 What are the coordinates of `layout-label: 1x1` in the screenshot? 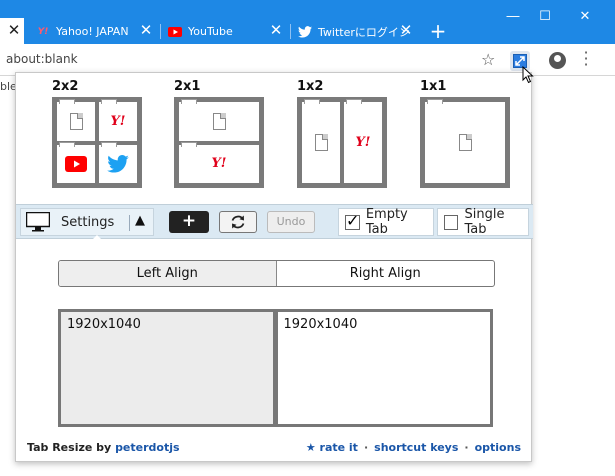 It's located at (433, 86).